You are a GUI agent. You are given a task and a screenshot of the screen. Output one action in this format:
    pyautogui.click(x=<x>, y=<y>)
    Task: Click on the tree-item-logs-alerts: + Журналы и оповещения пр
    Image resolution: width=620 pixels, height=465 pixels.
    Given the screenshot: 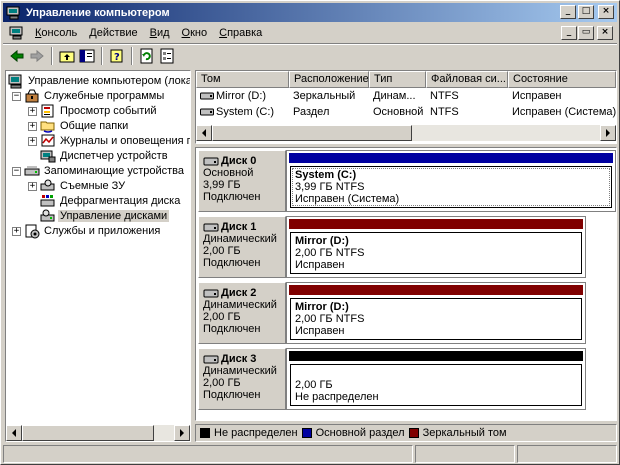 What is the action you would take?
    pyautogui.click(x=109, y=141)
    